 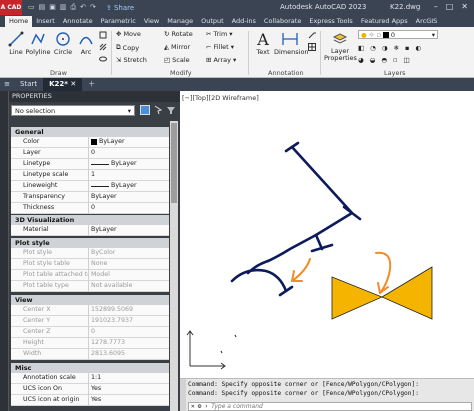 What do you see at coordinates (90, 142) in the screenshot?
I see `prop-color: Color ByLayer` at bounding box center [90, 142].